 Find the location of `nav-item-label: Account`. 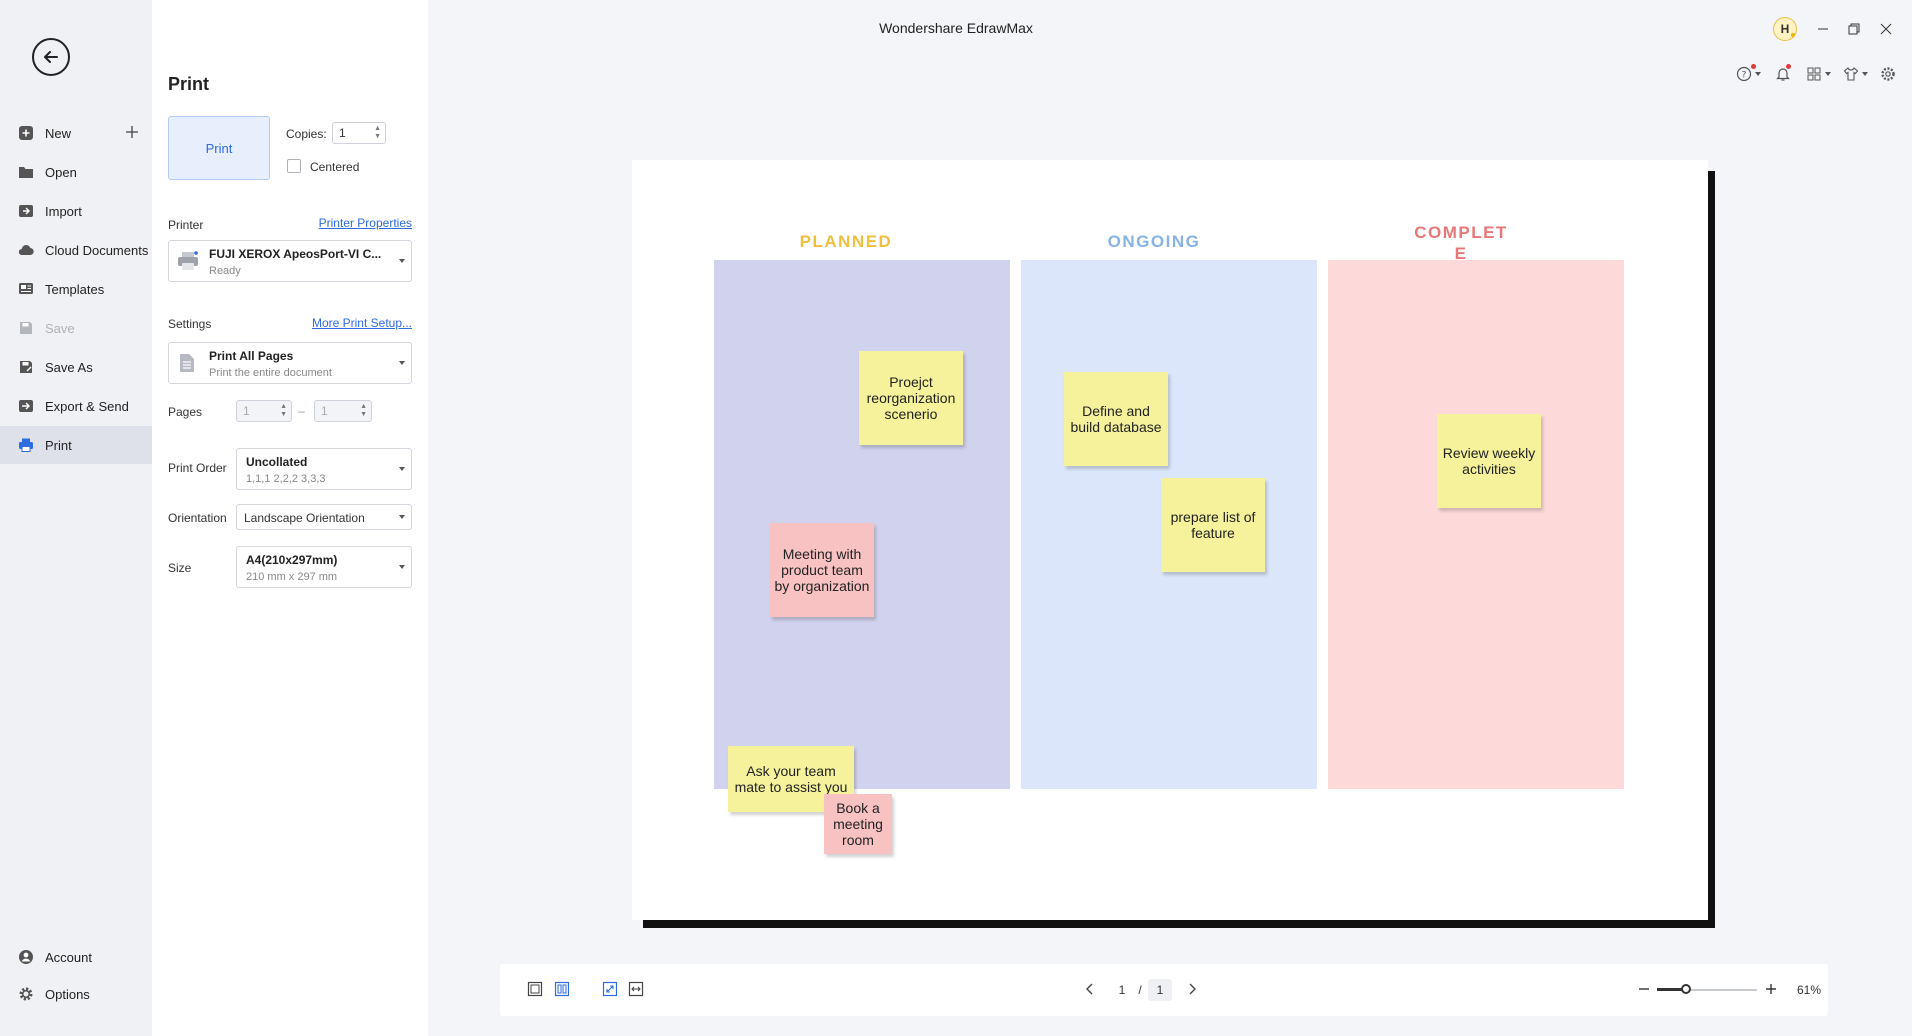

nav-item-label: Account is located at coordinates (68, 957).